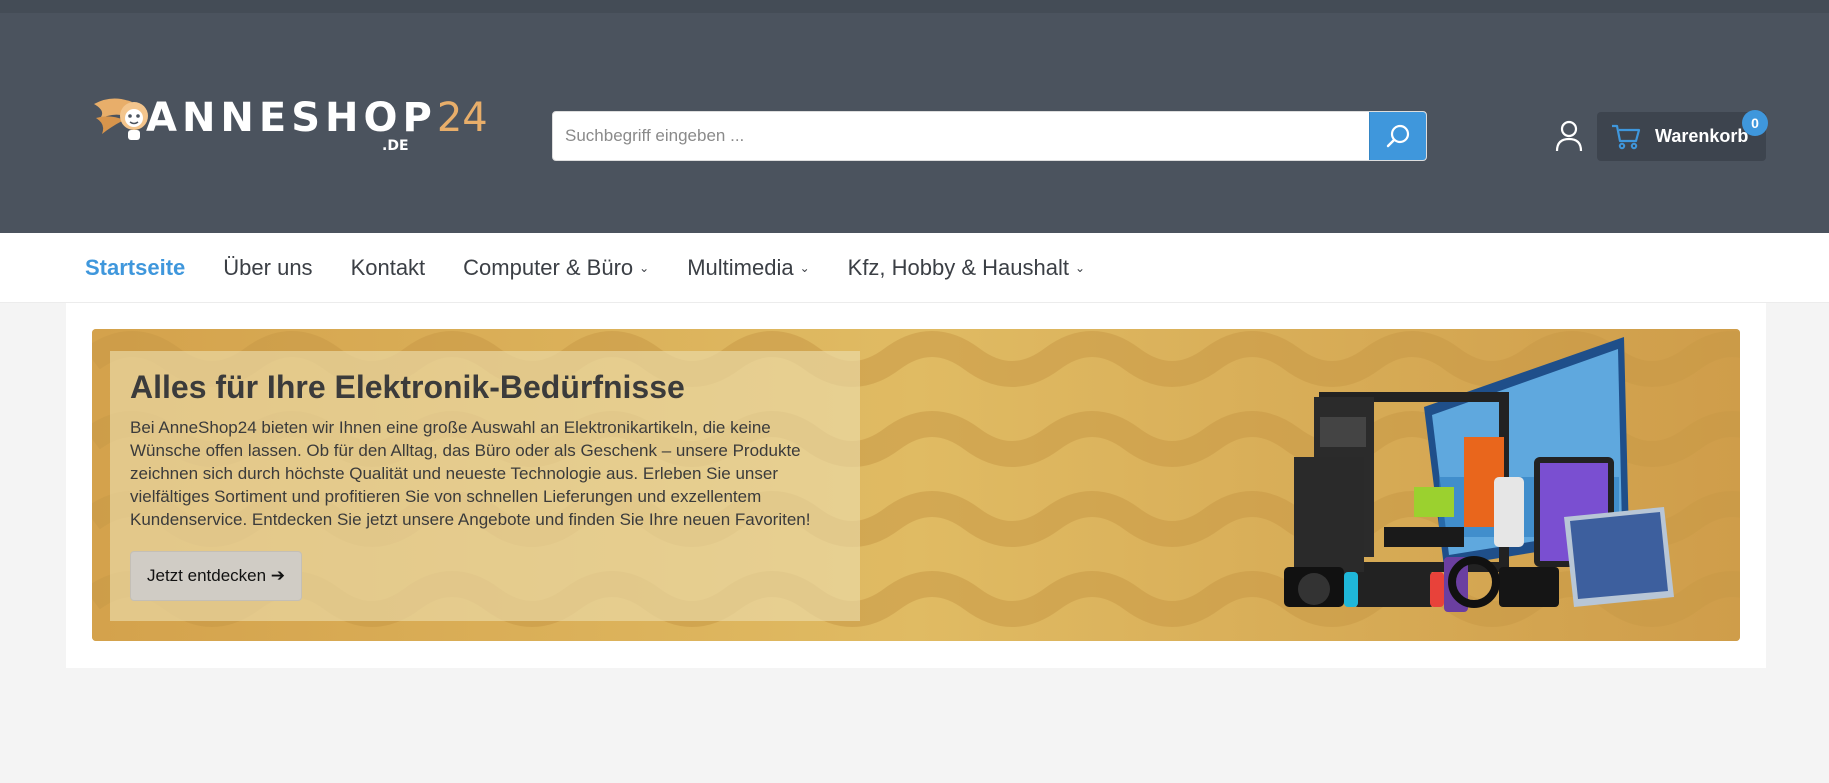  I want to click on search-bar, so click(989, 136).